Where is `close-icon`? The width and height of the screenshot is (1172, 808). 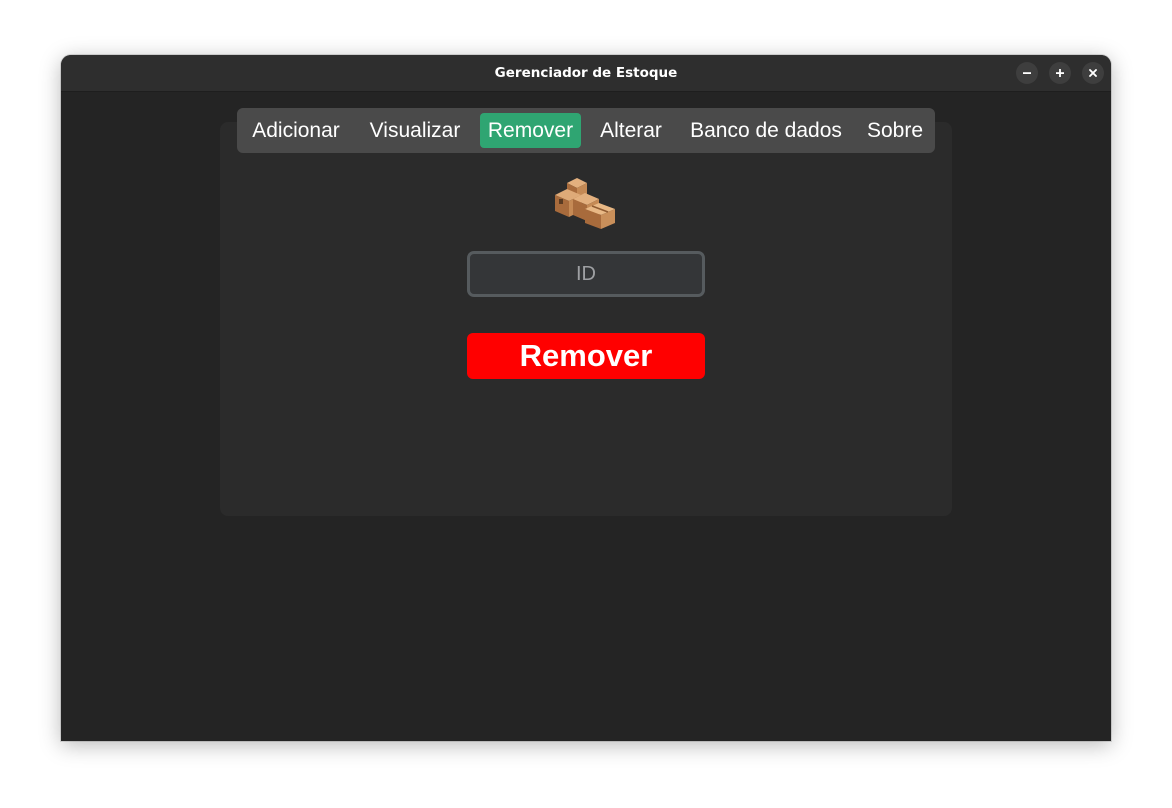
close-icon is located at coordinates (1093, 73).